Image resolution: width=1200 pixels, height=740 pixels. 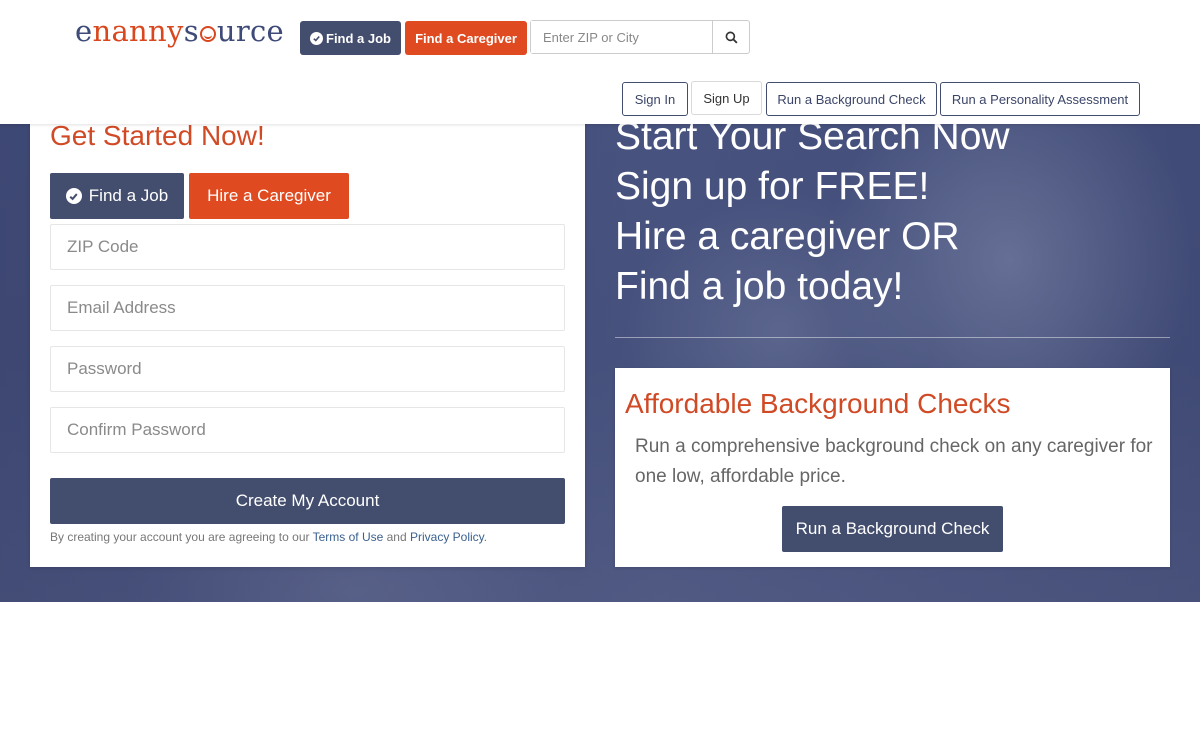 I want to click on legal-and: and, so click(x=396, y=537).